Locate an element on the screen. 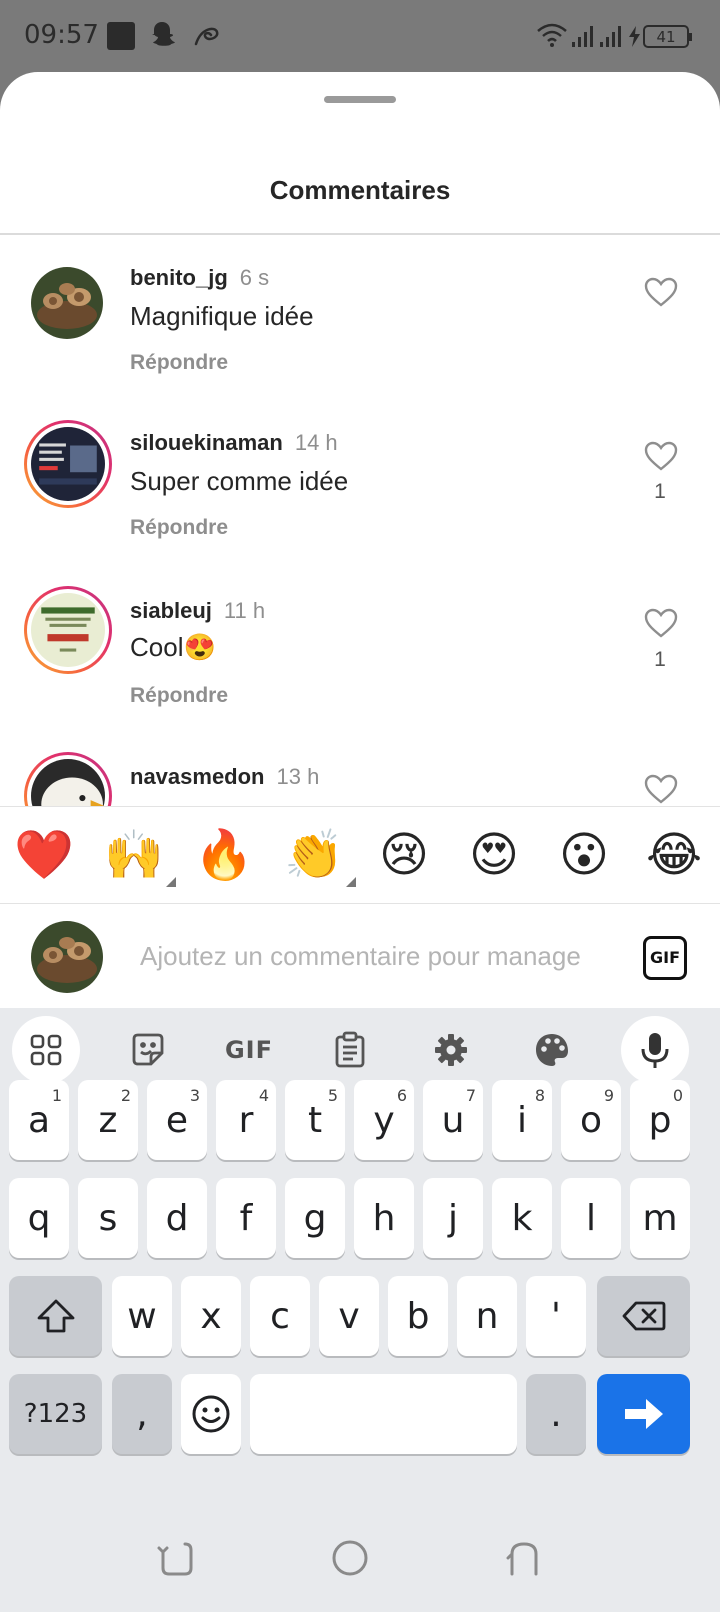  send-arrow-icon is located at coordinates (643, 1414).